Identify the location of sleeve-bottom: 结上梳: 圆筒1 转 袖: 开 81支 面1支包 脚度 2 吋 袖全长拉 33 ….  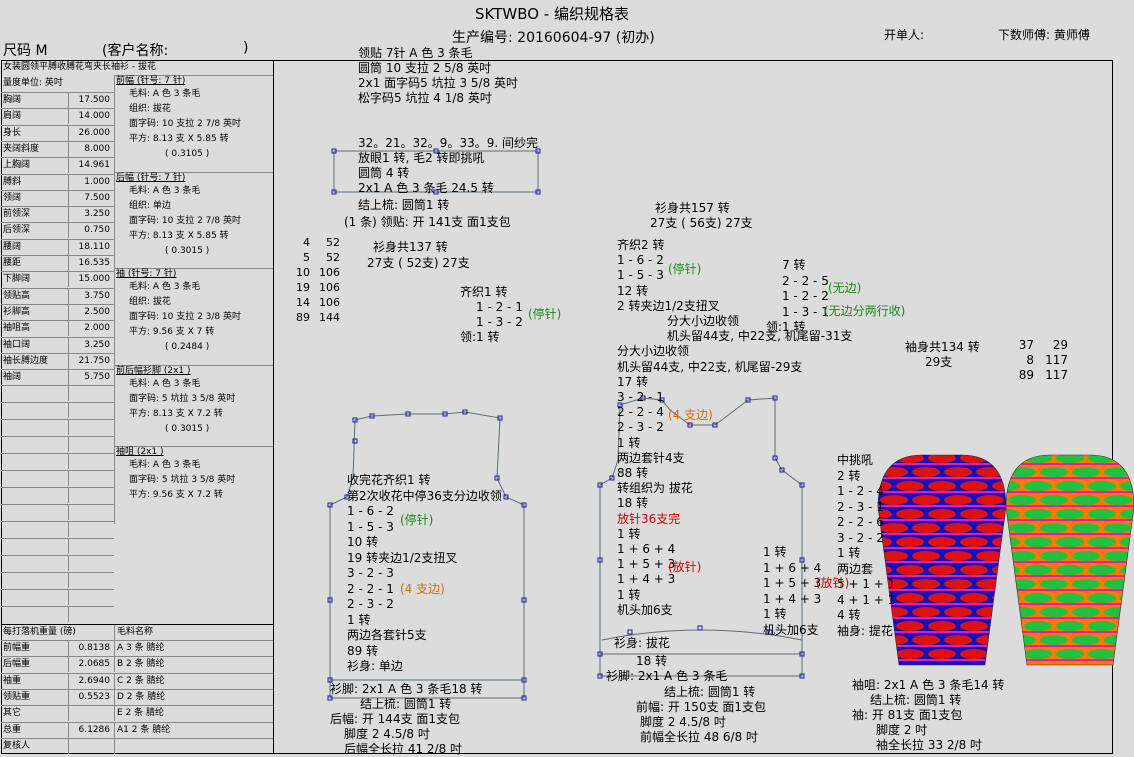
(917, 722).